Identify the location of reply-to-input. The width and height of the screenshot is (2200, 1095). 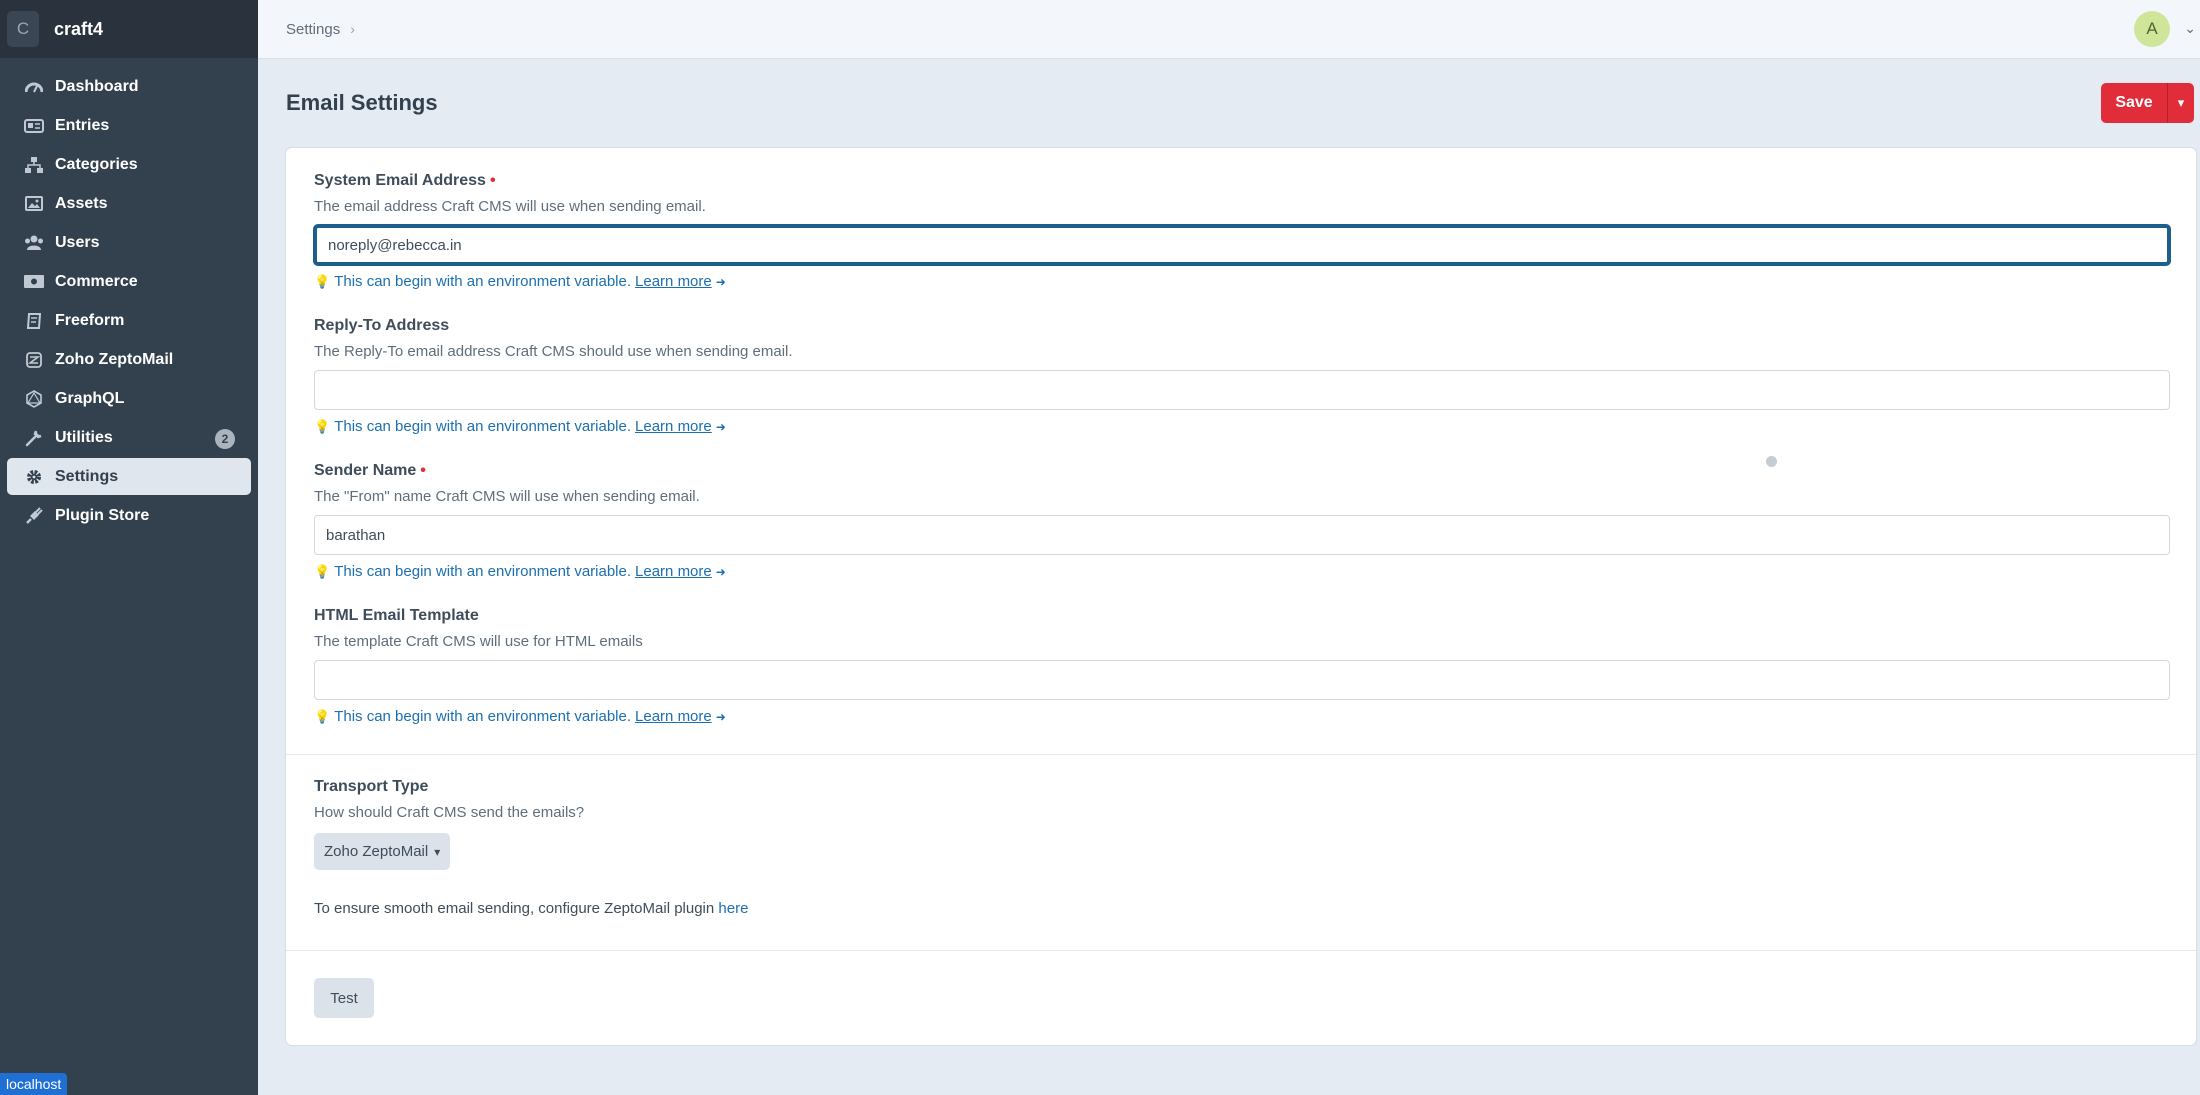
(1242, 390).